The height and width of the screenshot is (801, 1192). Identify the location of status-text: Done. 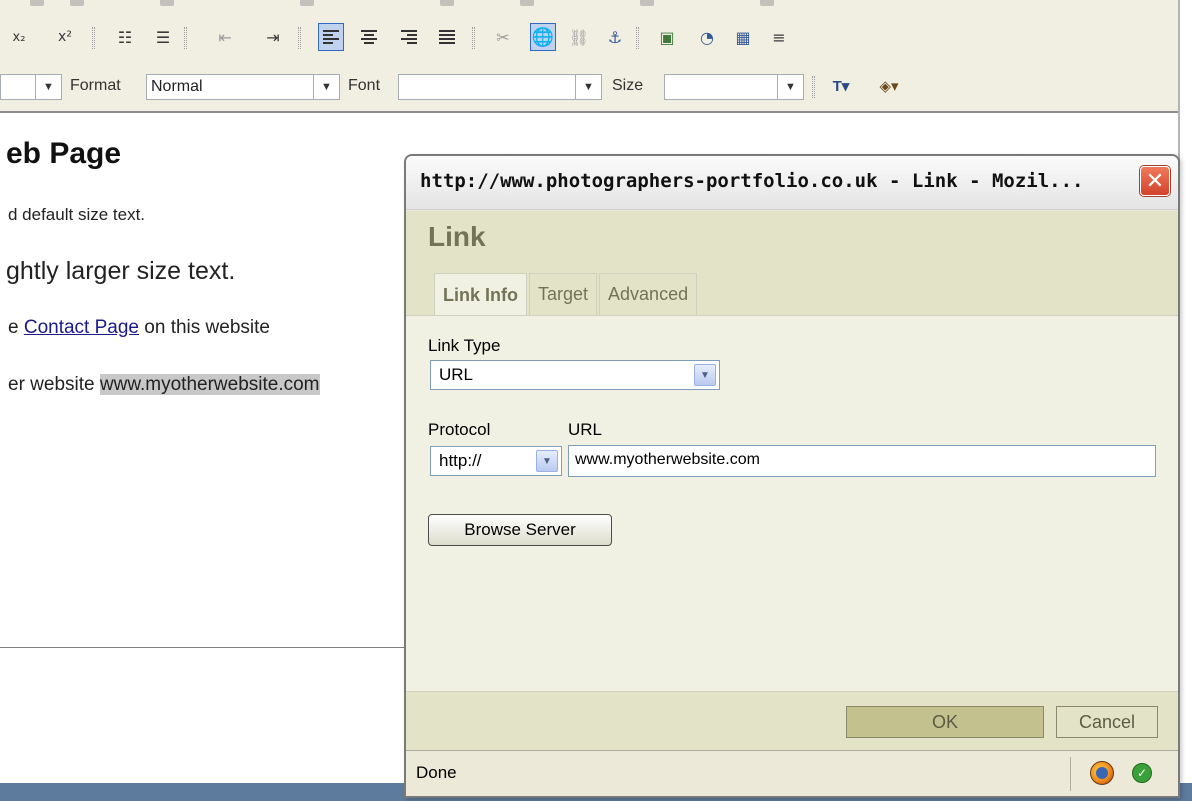
(436, 772).